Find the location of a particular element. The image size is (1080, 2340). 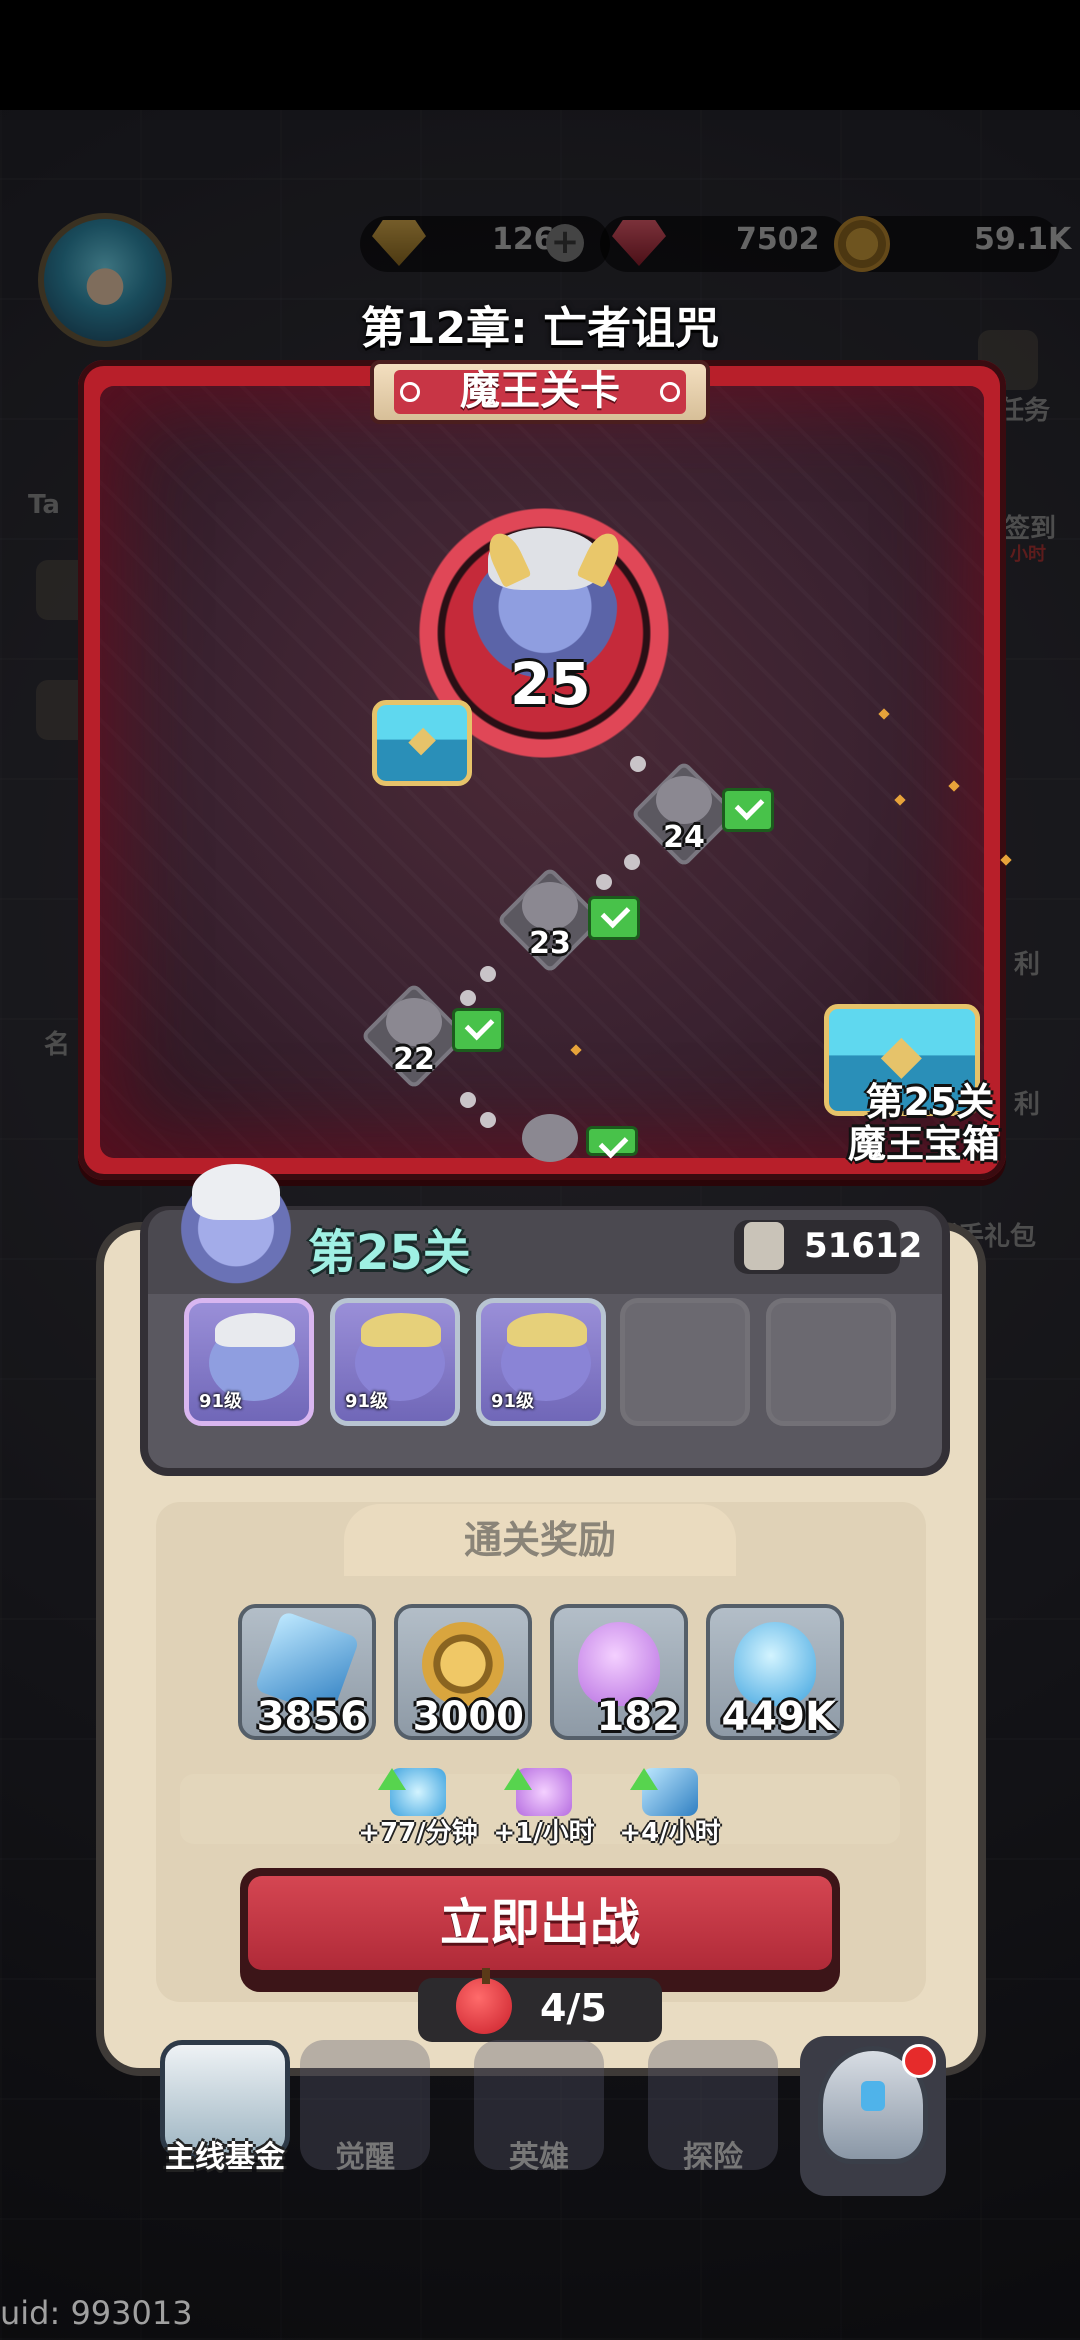

apple-stamina-icon is located at coordinates (484, 2001).